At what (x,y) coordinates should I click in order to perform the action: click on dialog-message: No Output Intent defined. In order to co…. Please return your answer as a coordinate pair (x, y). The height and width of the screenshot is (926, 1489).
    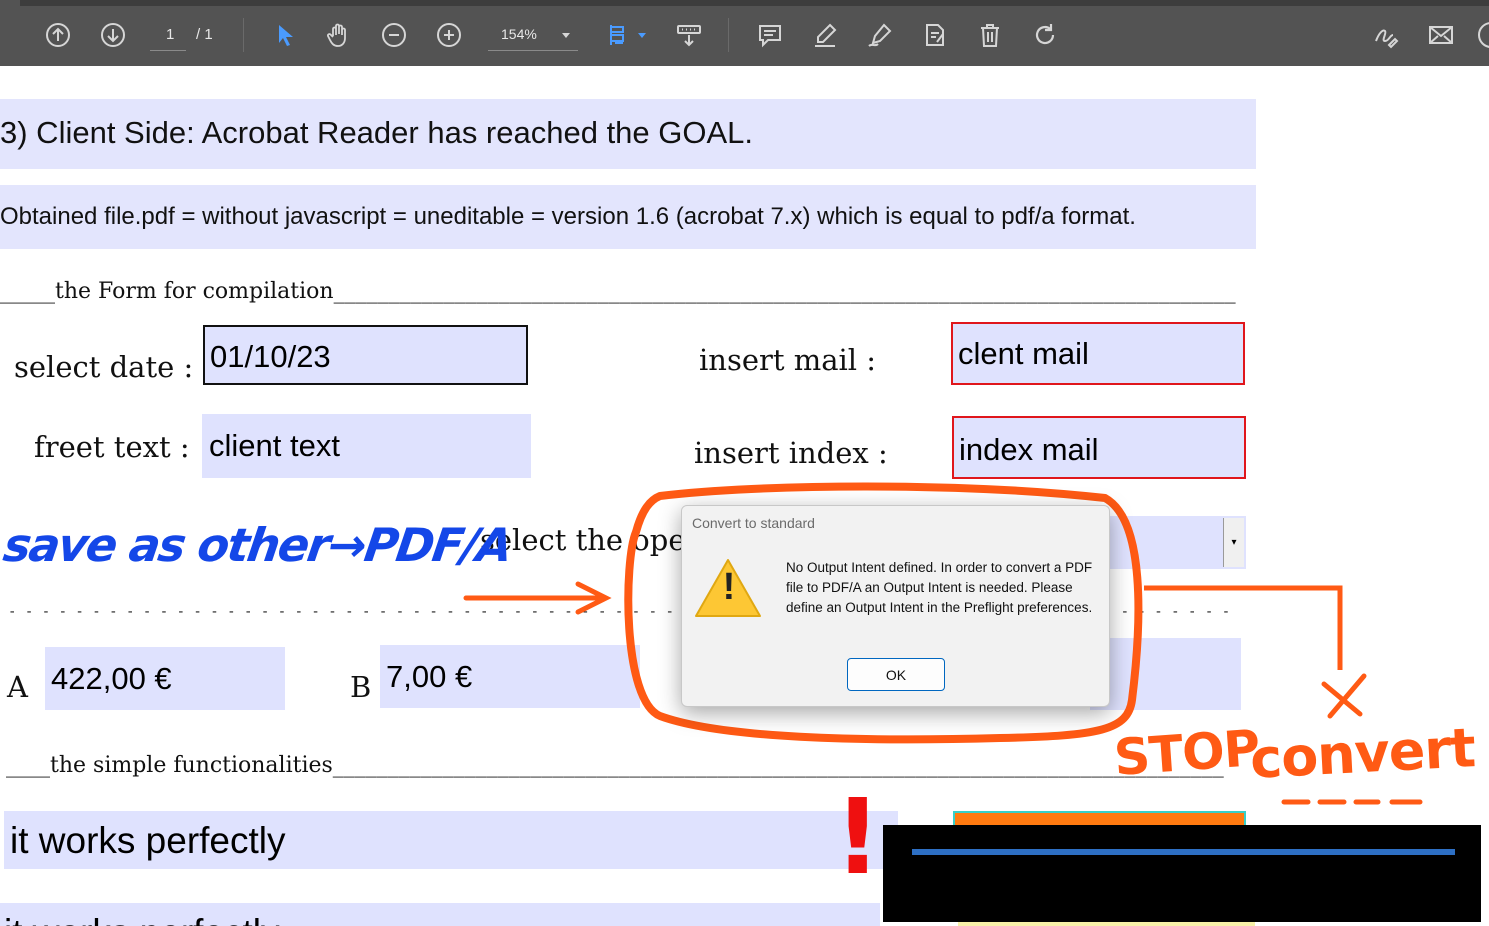
    Looking at the image, I should click on (939, 587).